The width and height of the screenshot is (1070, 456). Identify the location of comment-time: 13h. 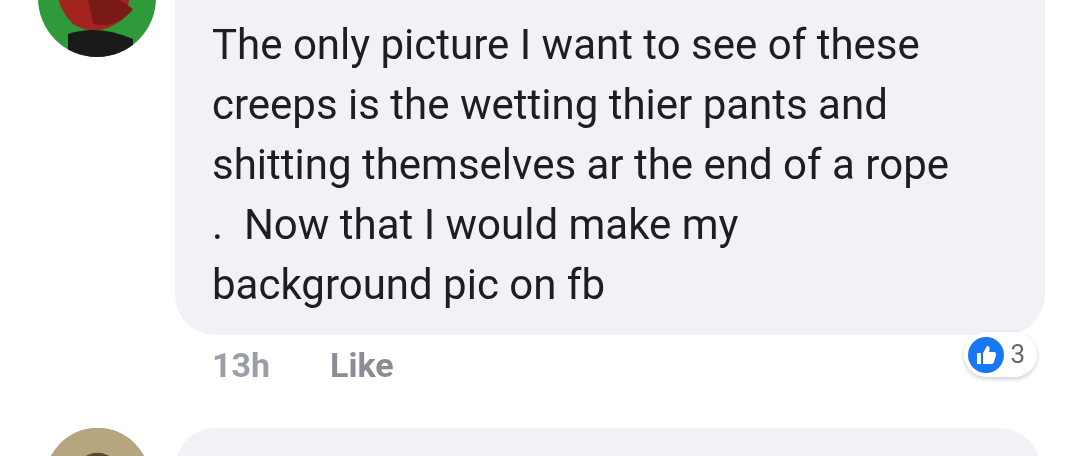
(241, 365).